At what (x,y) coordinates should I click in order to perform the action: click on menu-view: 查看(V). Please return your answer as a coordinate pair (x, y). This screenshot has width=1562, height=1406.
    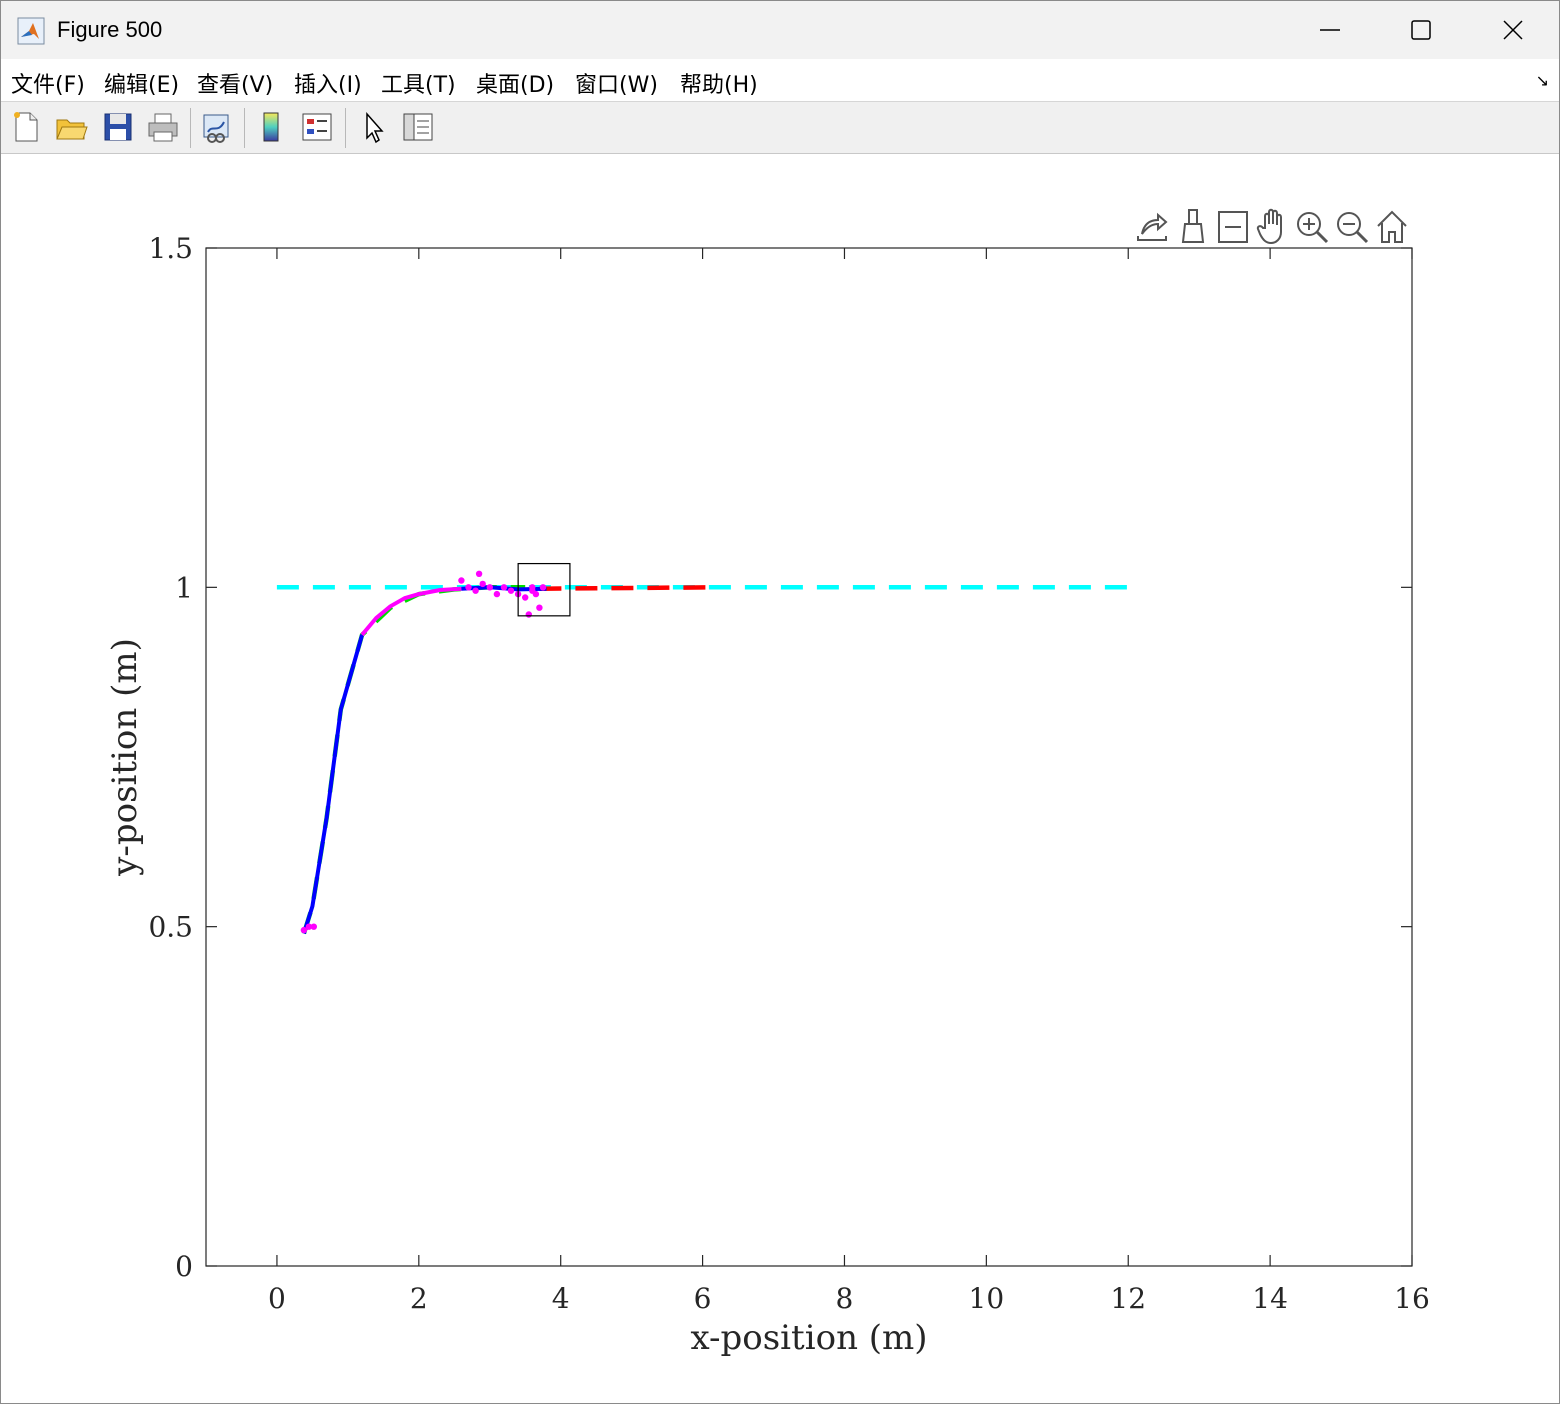
    Looking at the image, I should click on (235, 83).